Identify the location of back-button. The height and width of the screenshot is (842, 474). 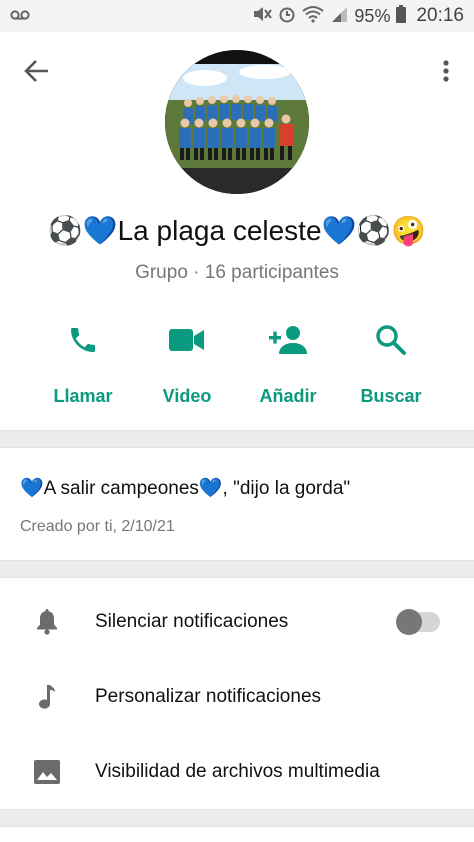
(37, 71).